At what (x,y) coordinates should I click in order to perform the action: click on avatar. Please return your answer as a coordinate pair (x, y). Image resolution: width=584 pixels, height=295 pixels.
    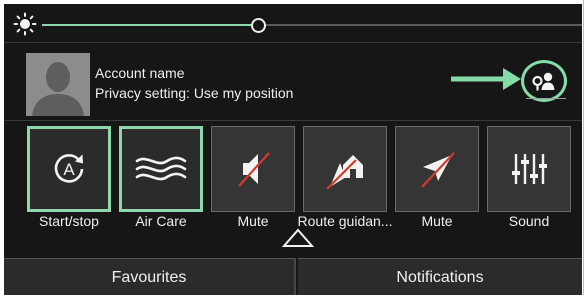
    Looking at the image, I should click on (58, 84).